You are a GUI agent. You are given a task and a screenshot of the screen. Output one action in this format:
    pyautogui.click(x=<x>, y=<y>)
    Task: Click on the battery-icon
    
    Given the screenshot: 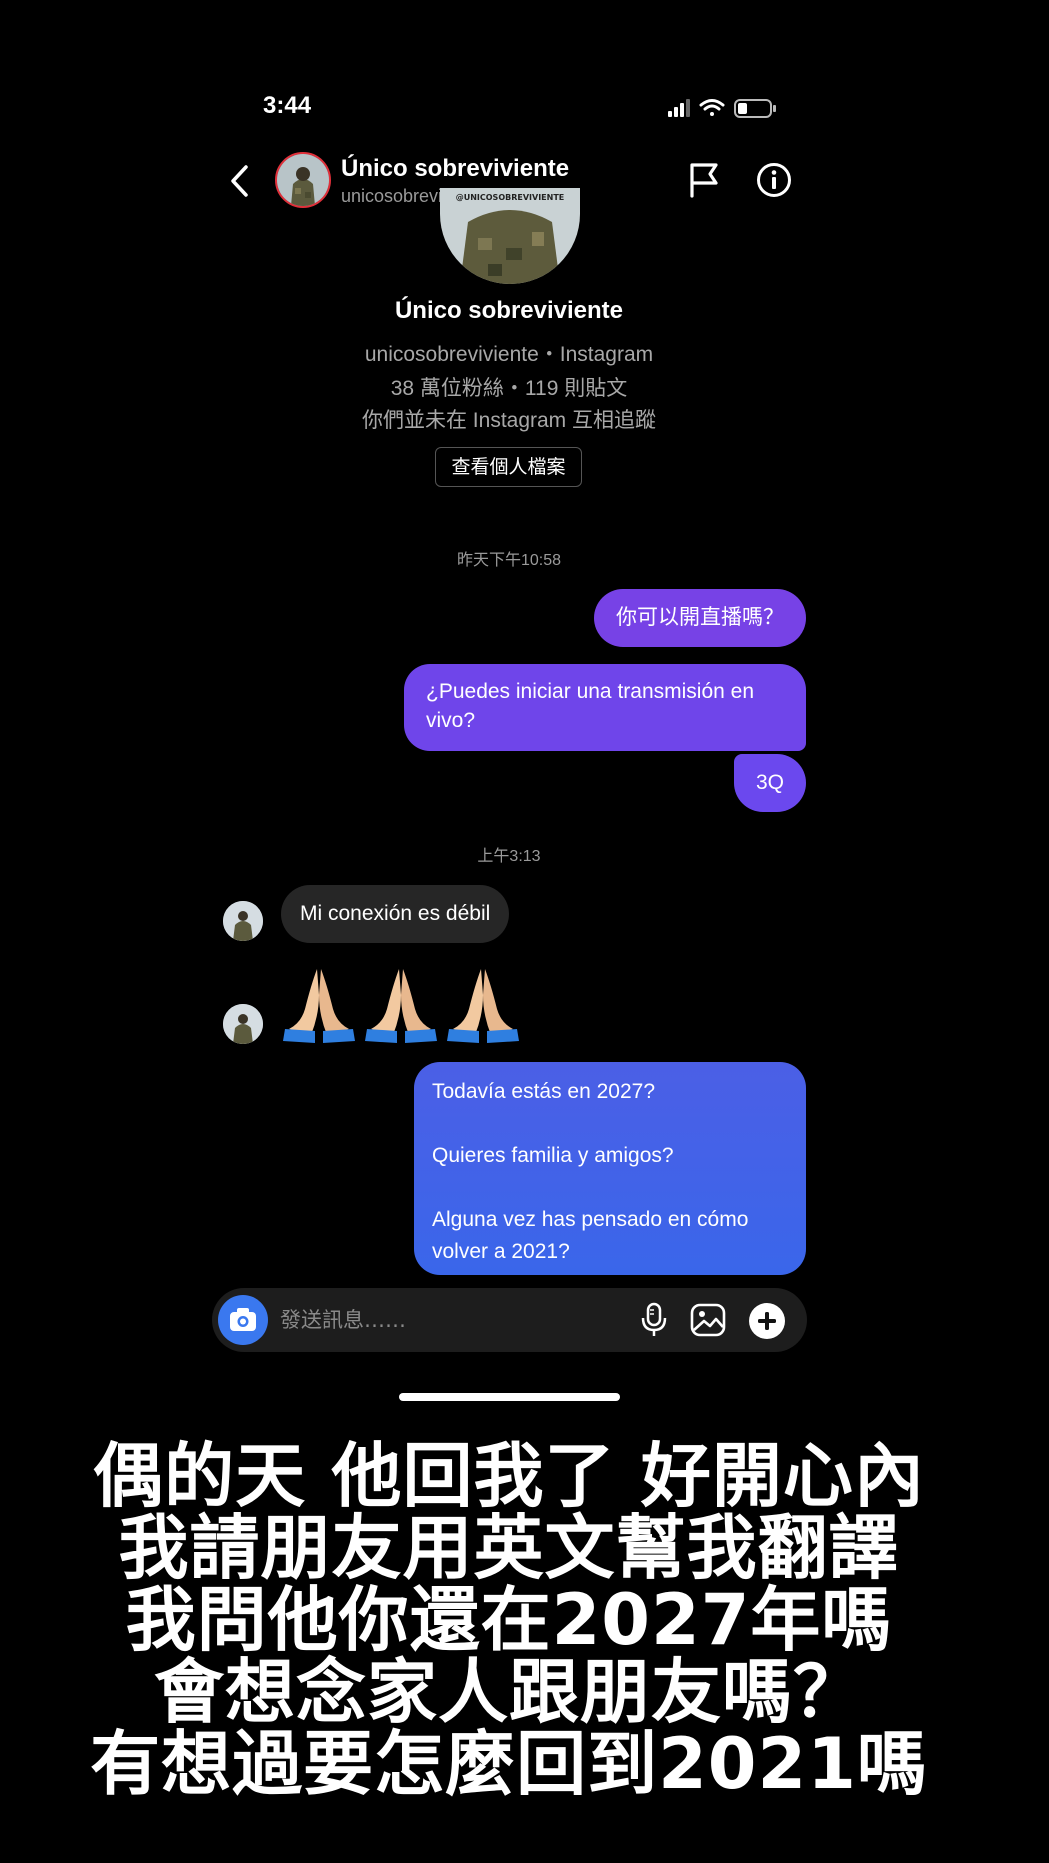 What is the action you would take?
    pyautogui.click(x=755, y=108)
    